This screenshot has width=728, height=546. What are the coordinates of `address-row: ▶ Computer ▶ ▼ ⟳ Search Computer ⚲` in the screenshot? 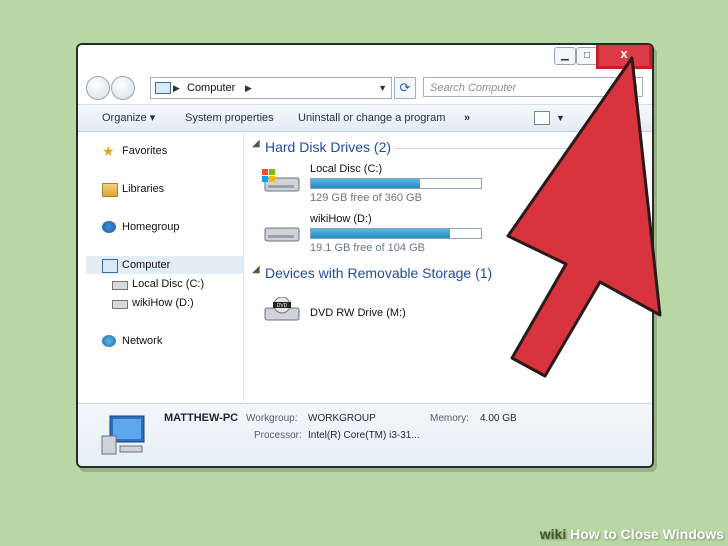 It's located at (365, 87).